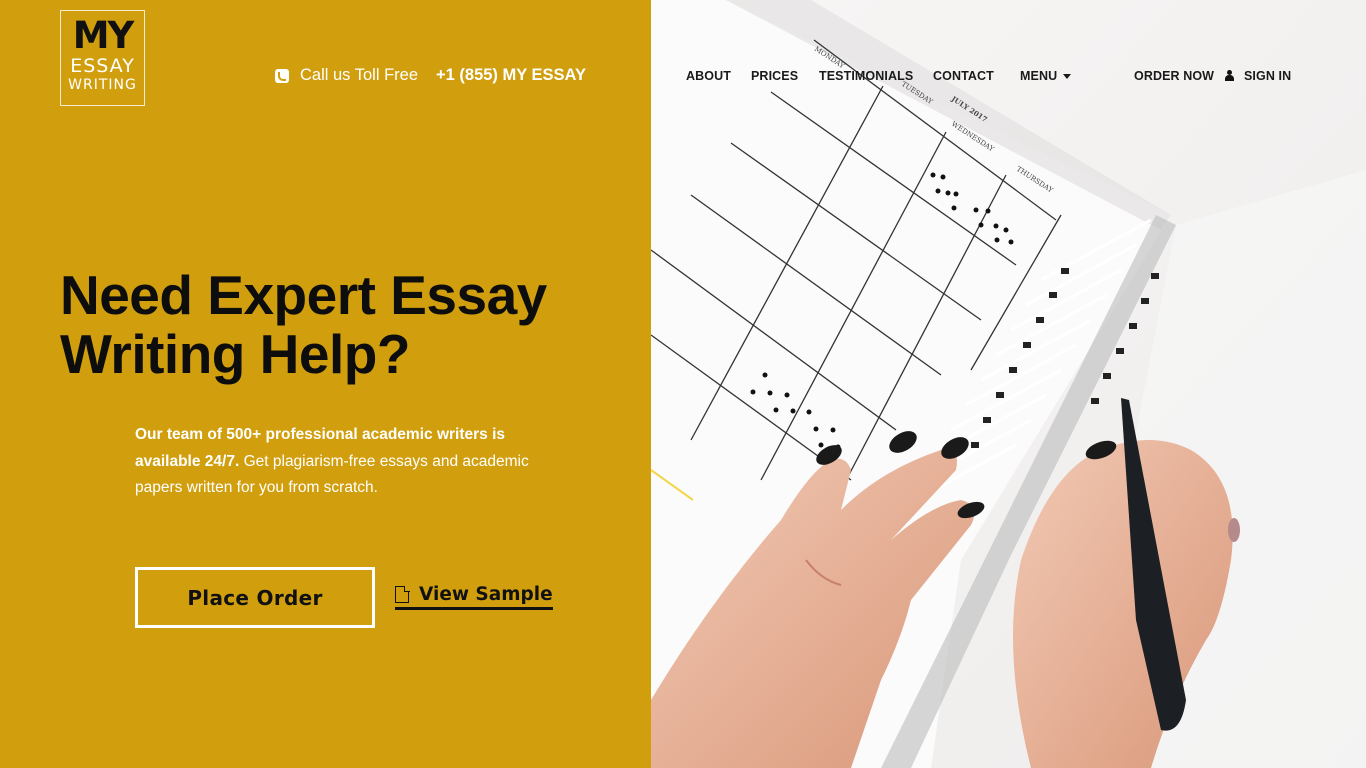  I want to click on view-sample-link: View Sample, so click(474, 597).